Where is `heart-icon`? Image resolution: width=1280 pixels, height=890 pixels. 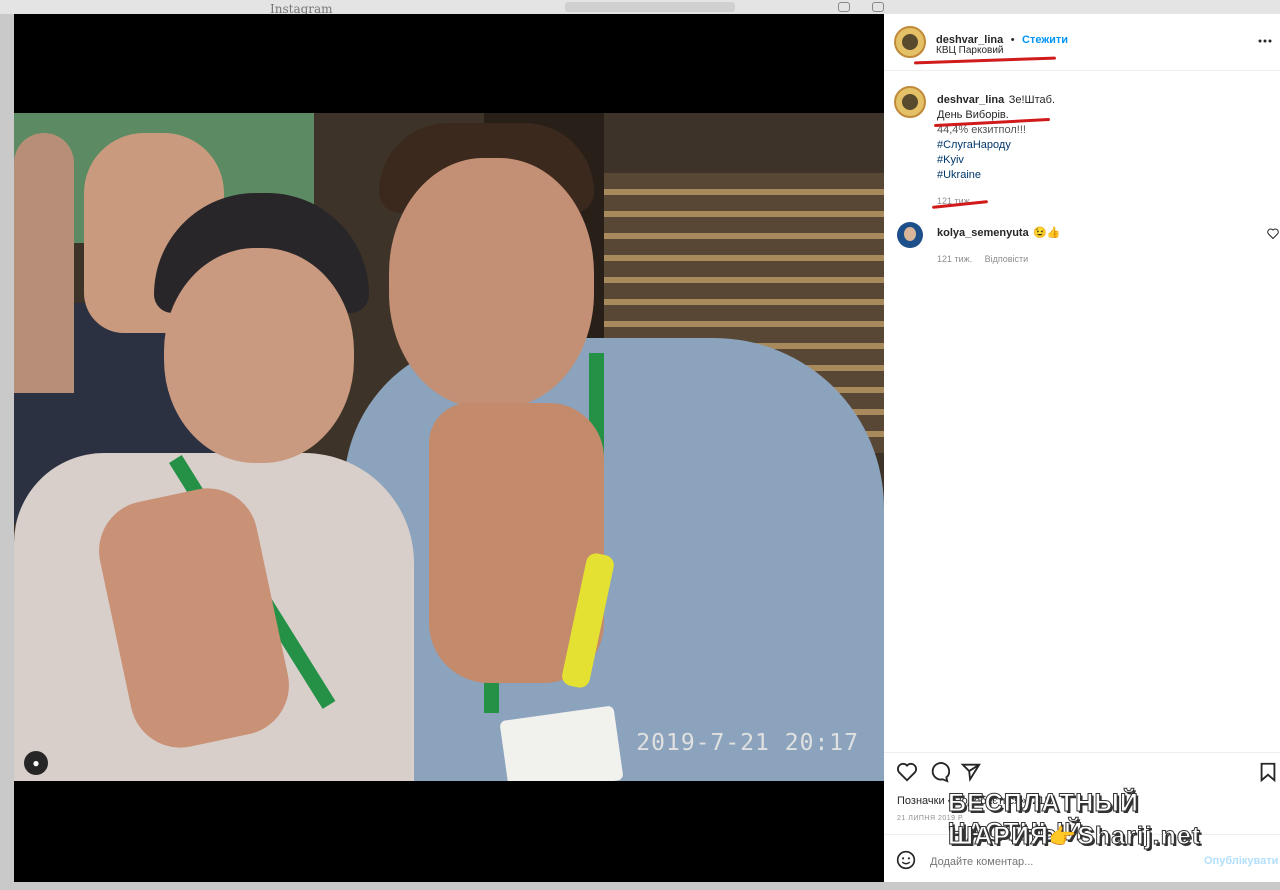 heart-icon is located at coordinates (907, 772).